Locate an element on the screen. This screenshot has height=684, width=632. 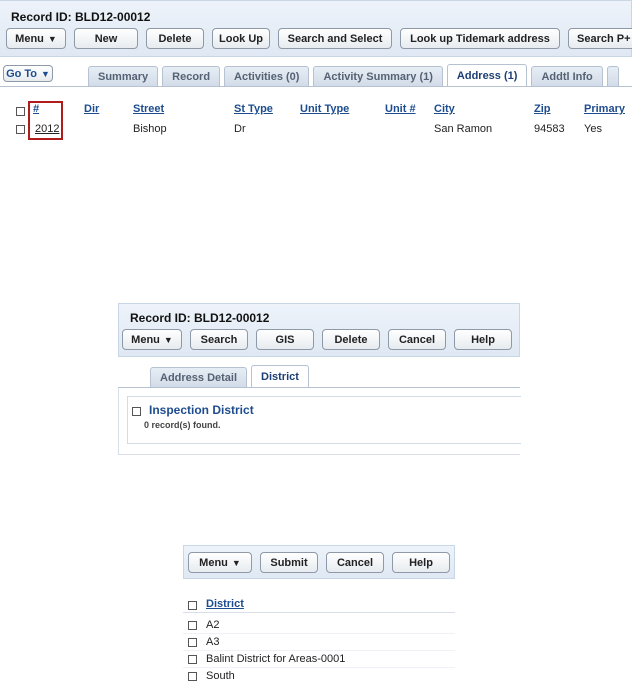
district-name: South is located at coordinates (220, 676).